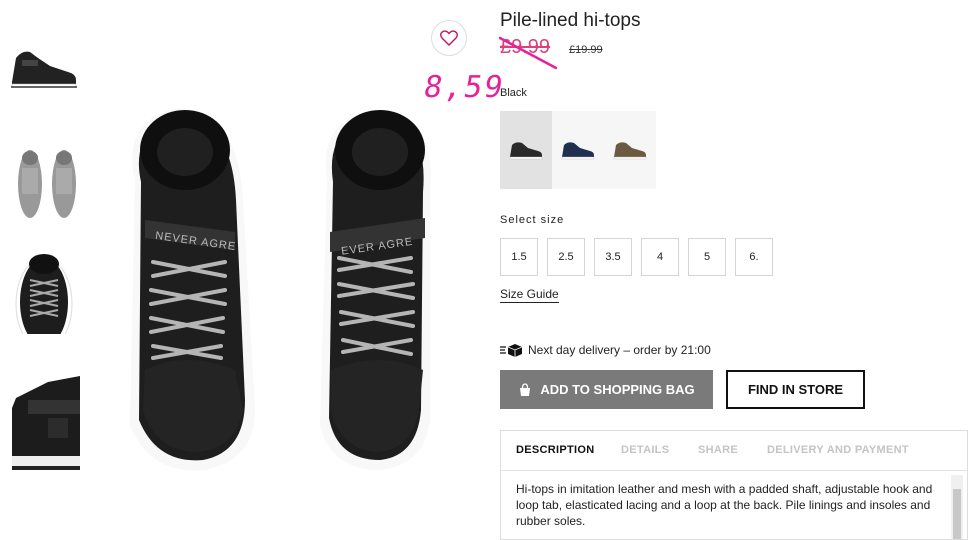 The height and width of the screenshot is (540, 973). Describe the element at coordinates (838, 450) in the screenshot. I see `tab-delivery-payment: DELIVERY AND PAYMENT` at that location.